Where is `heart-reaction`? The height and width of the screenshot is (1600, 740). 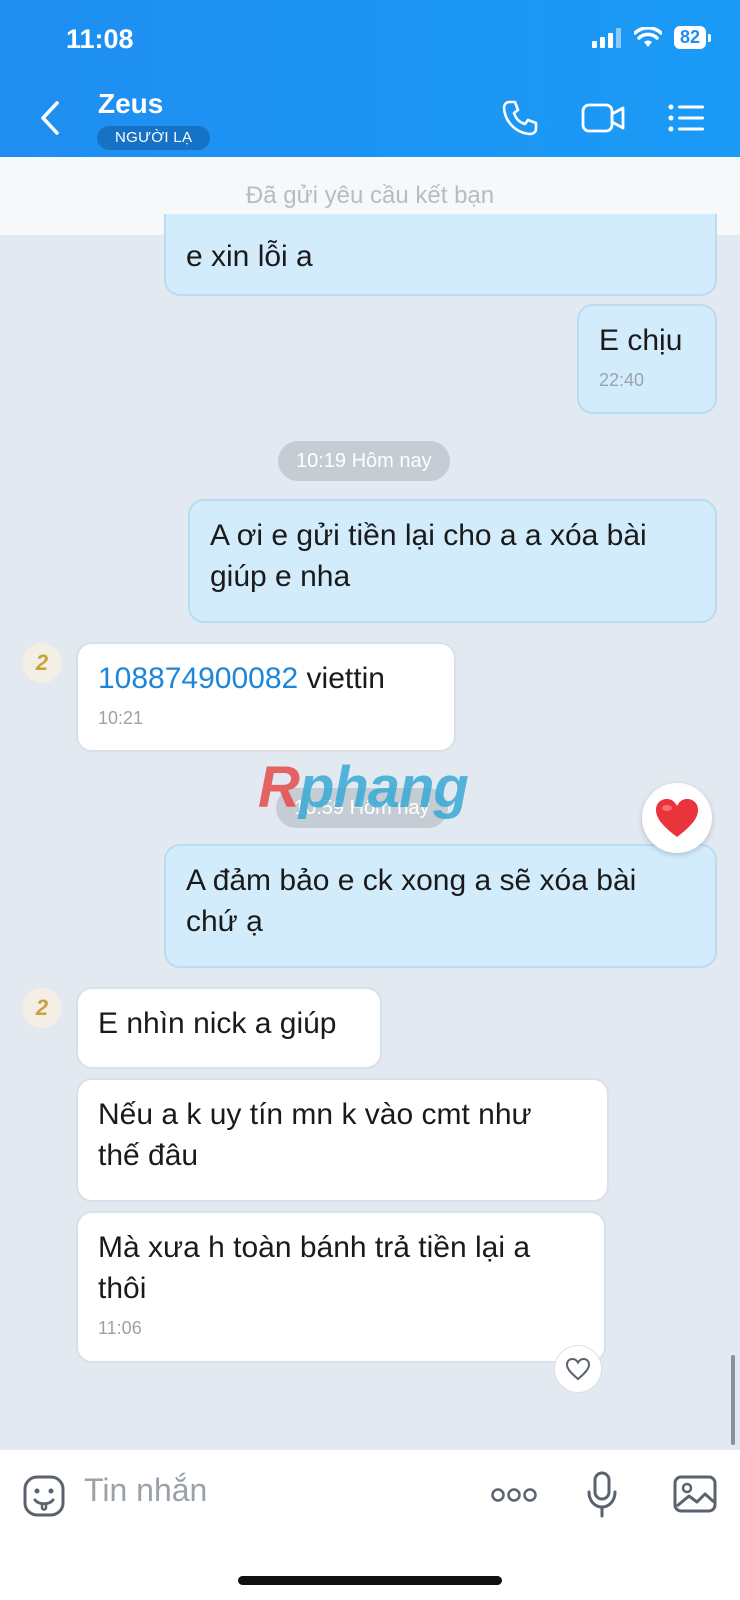 heart-reaction is located at coordinates (677, 818).